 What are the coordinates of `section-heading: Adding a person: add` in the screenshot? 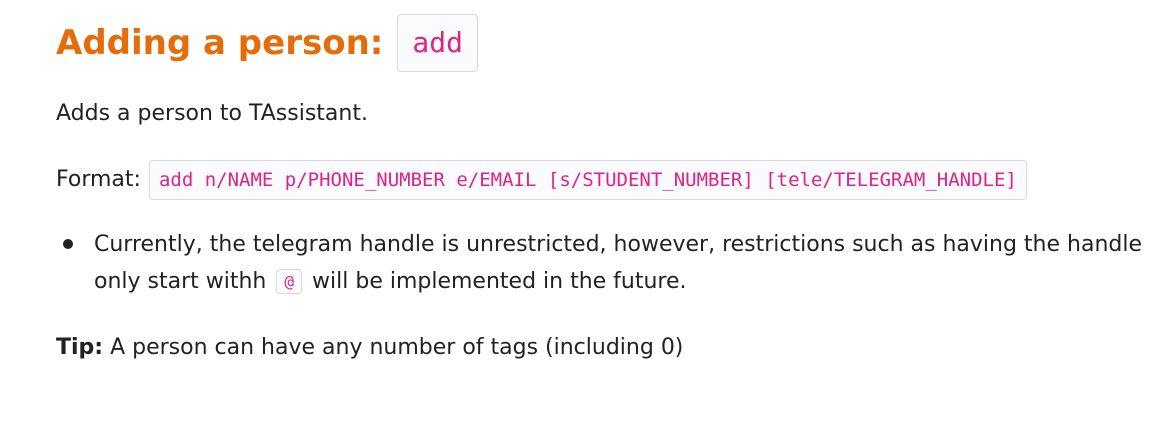 It's located at (267, 43).